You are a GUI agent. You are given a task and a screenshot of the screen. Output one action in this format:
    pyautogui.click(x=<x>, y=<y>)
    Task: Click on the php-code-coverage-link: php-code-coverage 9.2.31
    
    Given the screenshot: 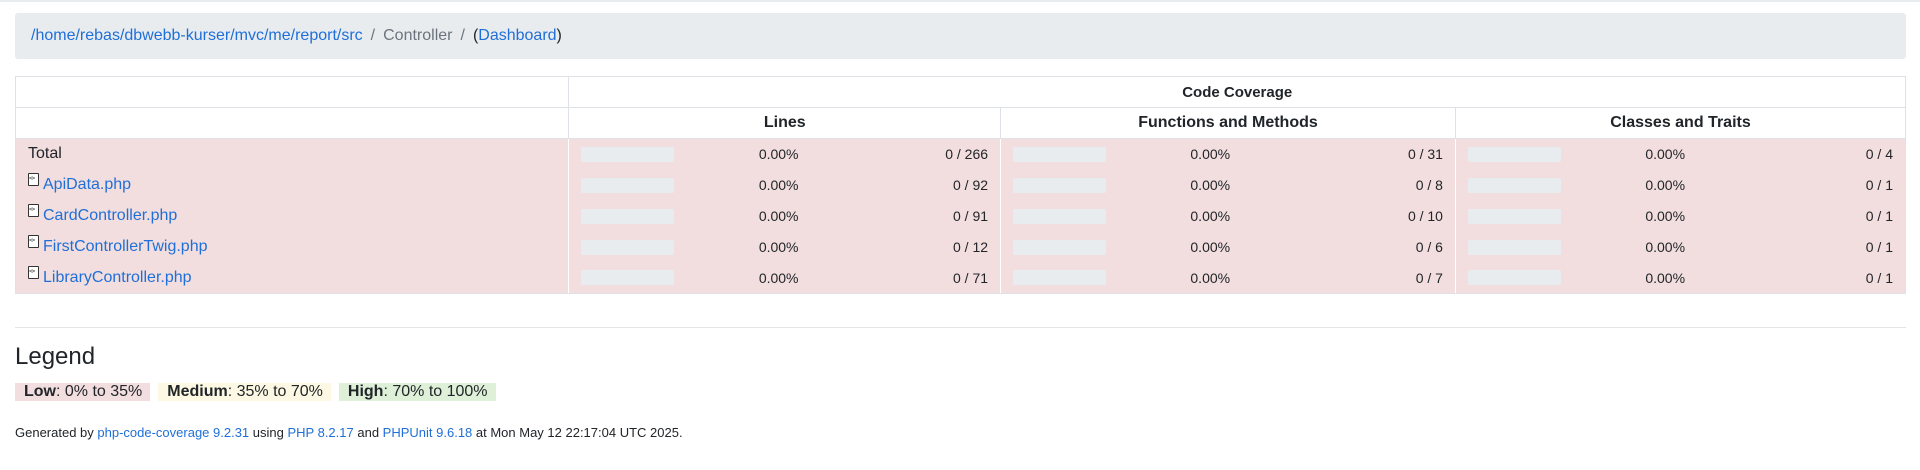 What is the action you would take?
    pyautogui.click(x=173, y=432)
    